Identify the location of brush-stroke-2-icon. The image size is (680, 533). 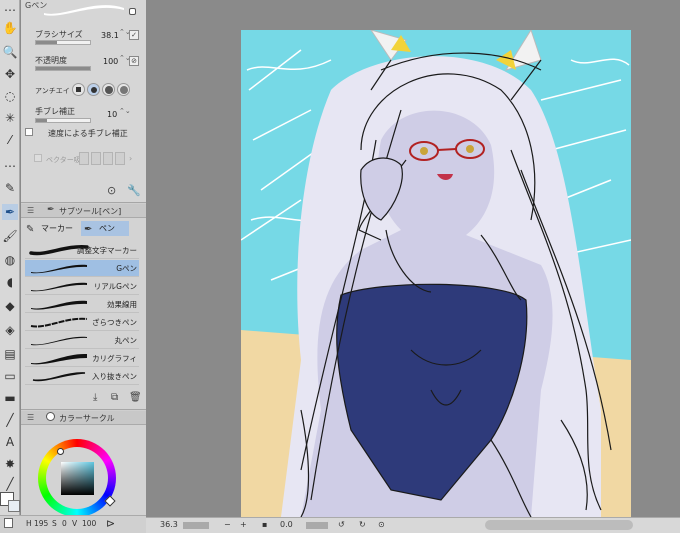
(59, 287).